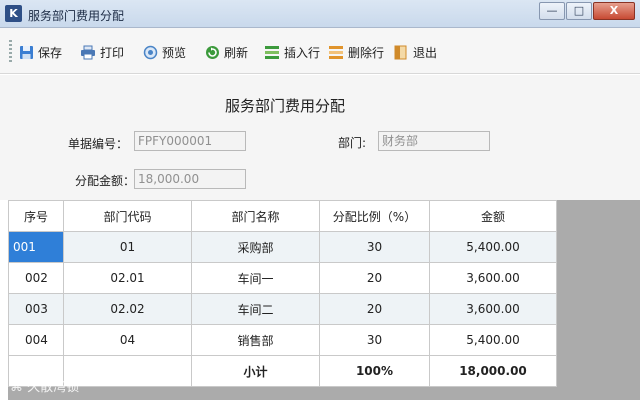 The image size is (640, 400). What do you see at coordinates (236, 52) in the screenshot?
I see `refresh-label: 刷新` at bounding box center [236, 52].